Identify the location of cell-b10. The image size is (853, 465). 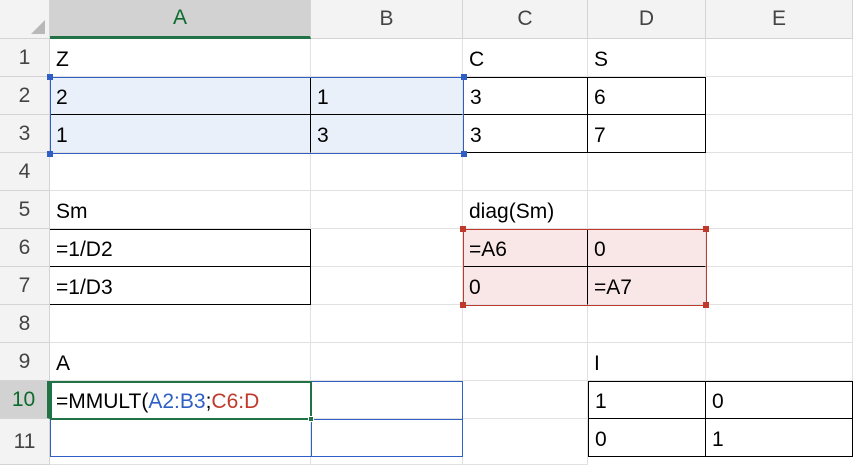
(387, 400).